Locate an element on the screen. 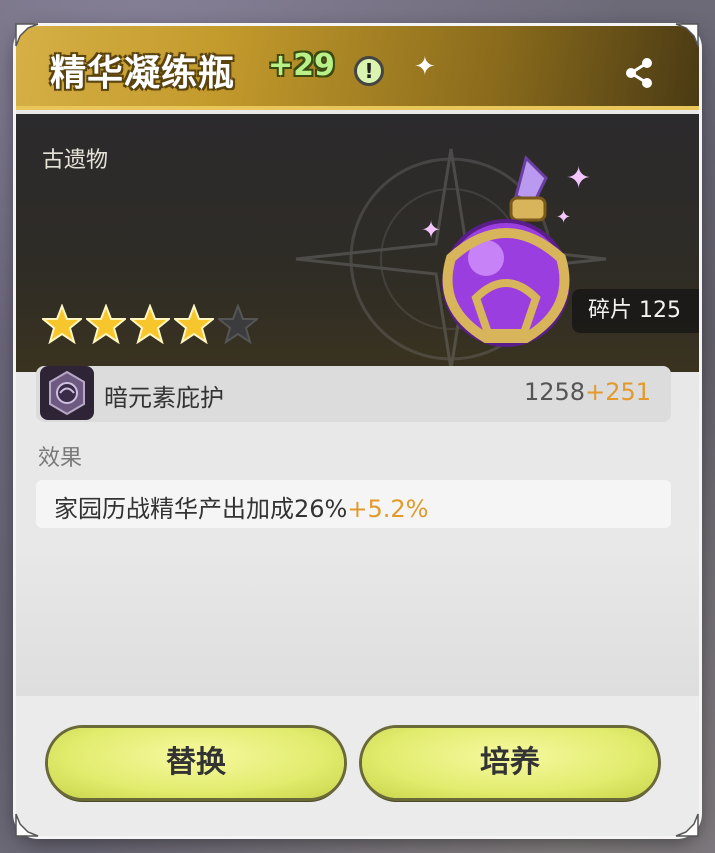  effect-text: 家园历战精华产出加成26% is located at coordinates (201, 509).